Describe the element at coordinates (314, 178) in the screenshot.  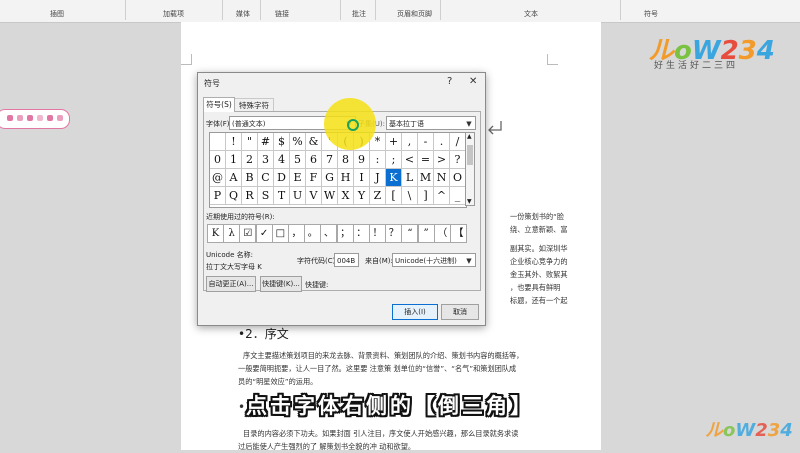
I see `symbol-cell: F` at that location.